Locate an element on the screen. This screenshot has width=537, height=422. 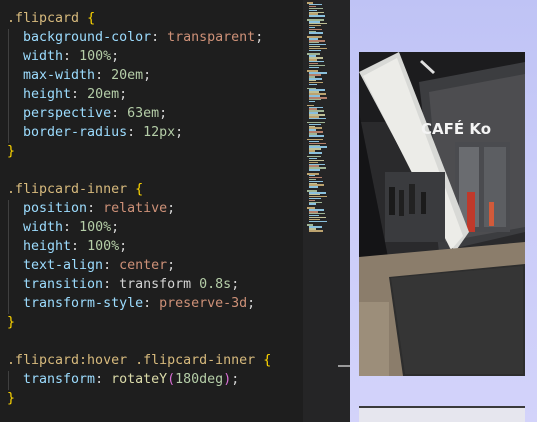
code-token: background-color is located at coordinates (79, 37).